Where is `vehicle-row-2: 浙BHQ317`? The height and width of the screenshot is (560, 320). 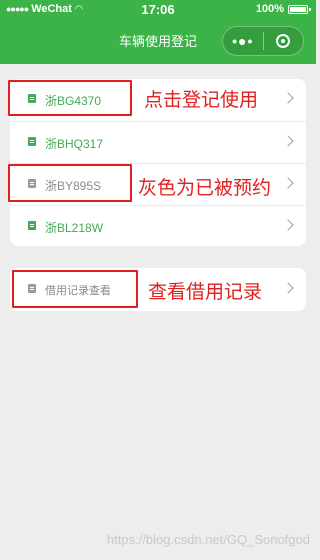
vehicle-row-2: 浙BHQ317 is located at coordinates (158, 142).